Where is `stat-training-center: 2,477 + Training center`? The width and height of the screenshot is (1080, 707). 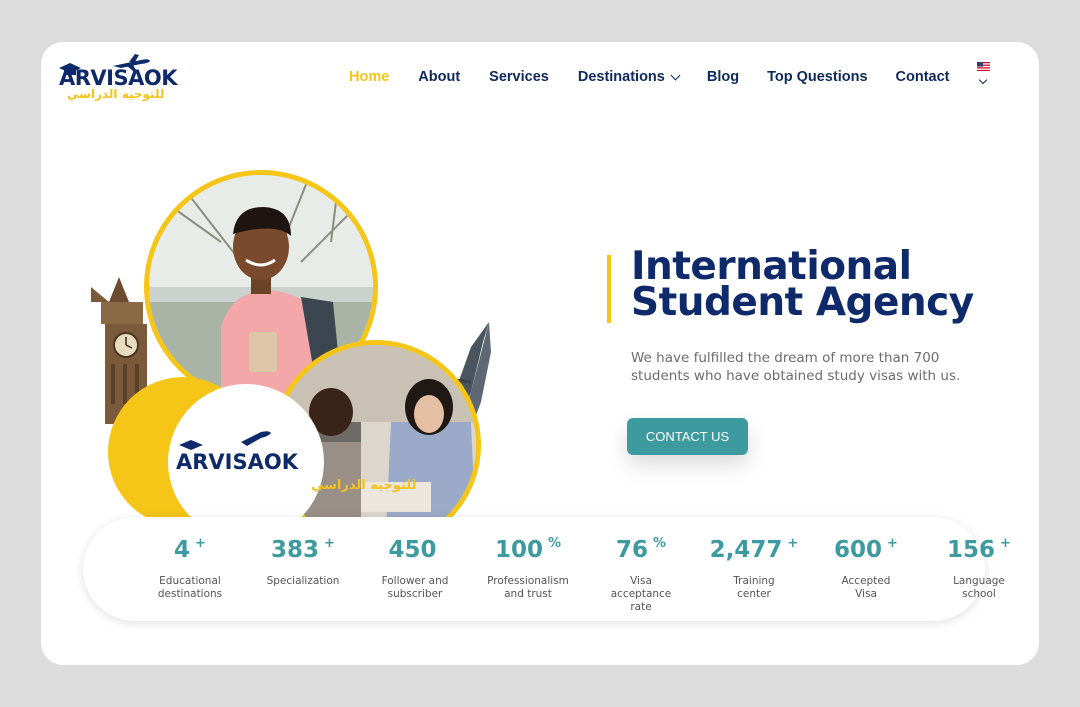
stat-training-center: 2,477 + Training center is located at coordinates (754, 559).